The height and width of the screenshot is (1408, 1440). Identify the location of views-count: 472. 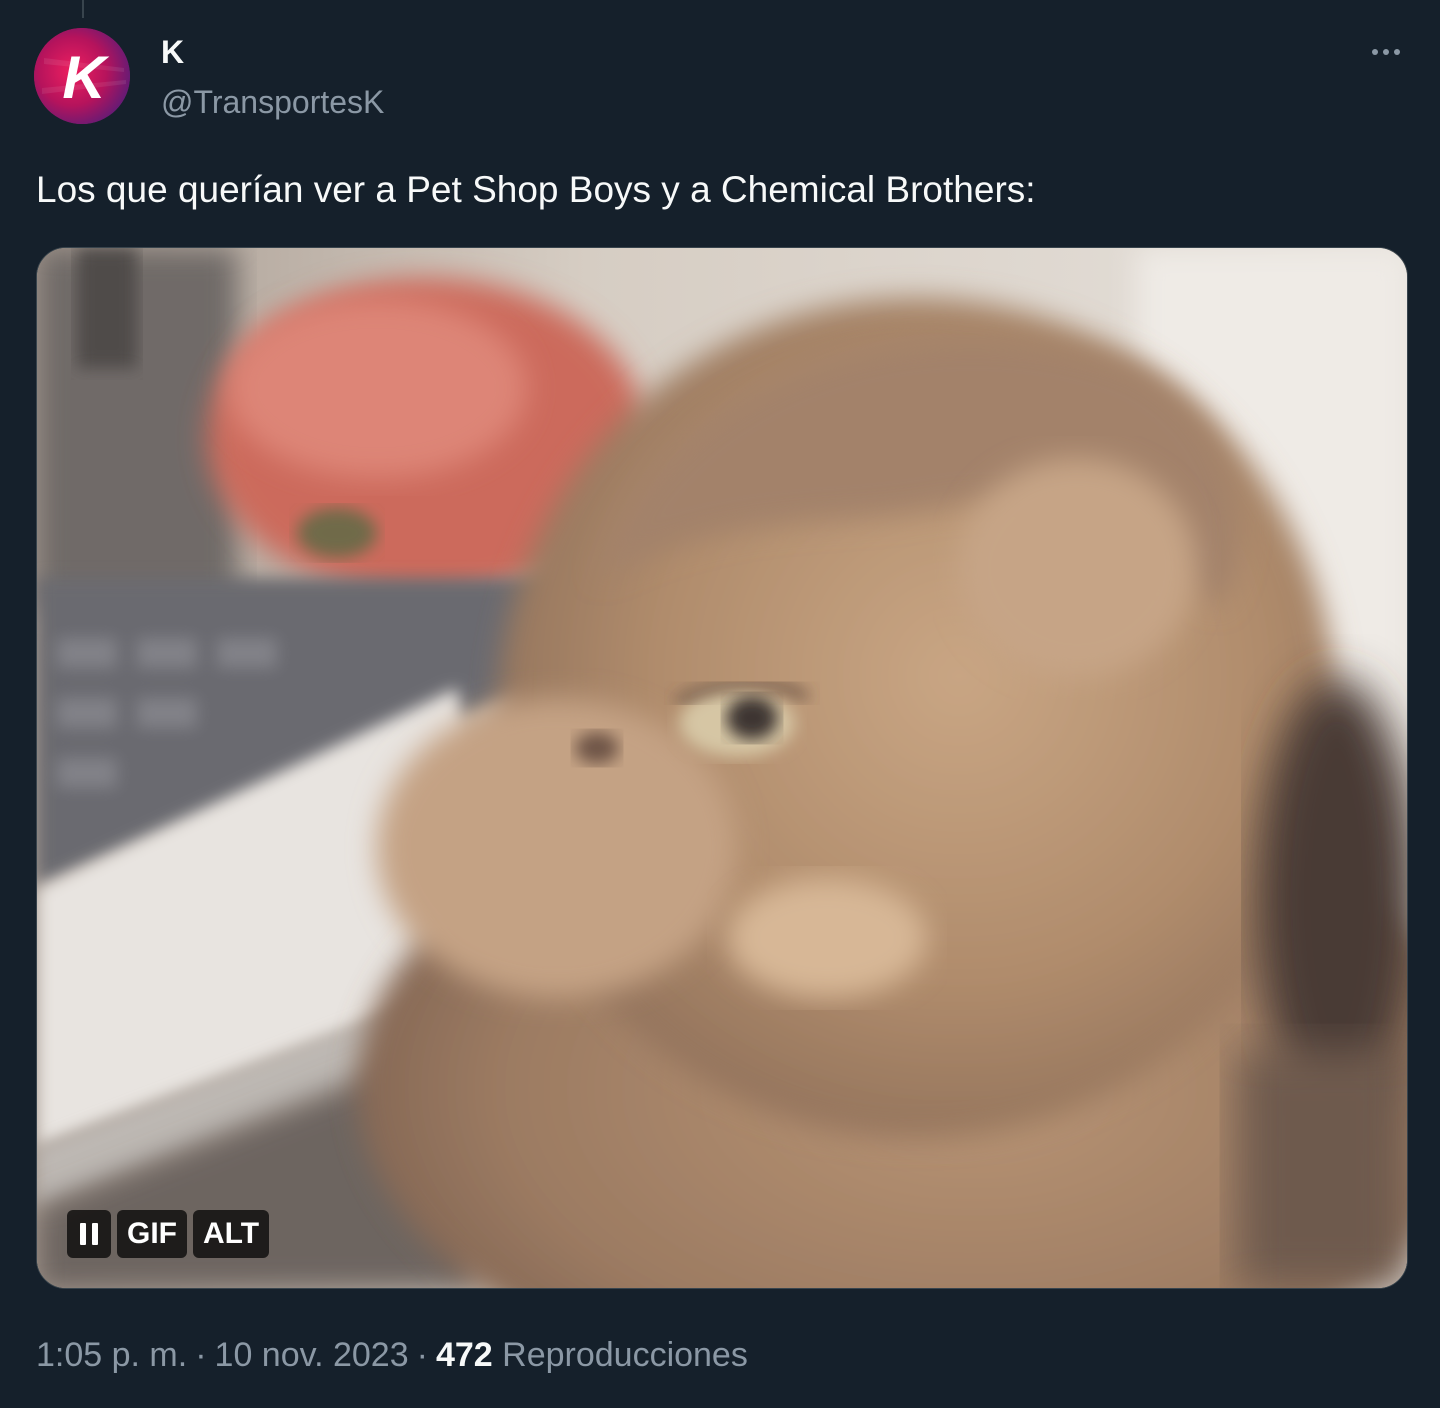
(464, 1355).